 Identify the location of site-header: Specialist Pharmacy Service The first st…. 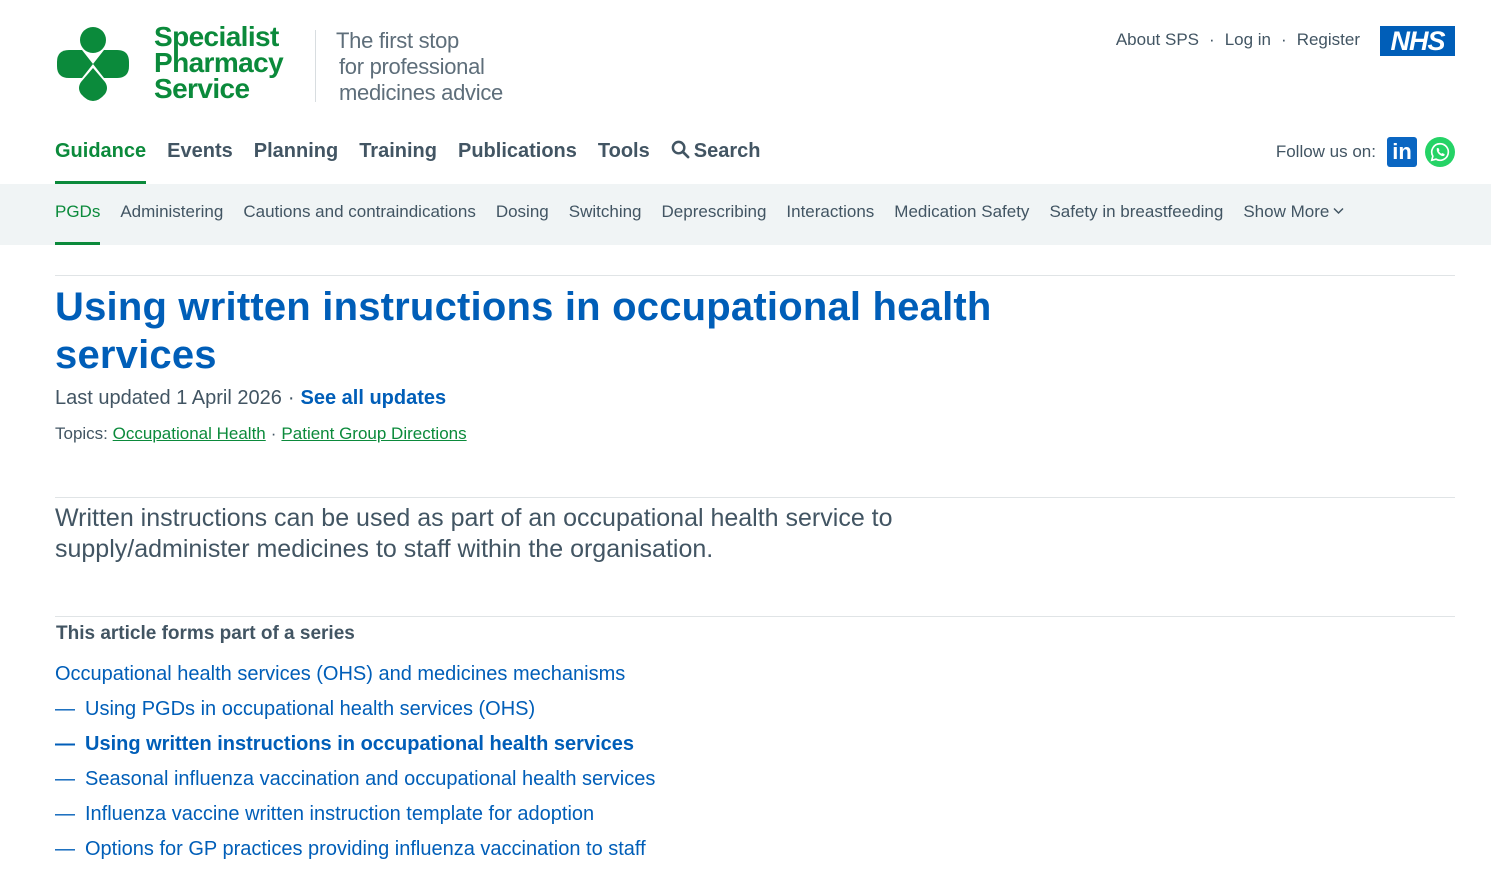
(745, 62).